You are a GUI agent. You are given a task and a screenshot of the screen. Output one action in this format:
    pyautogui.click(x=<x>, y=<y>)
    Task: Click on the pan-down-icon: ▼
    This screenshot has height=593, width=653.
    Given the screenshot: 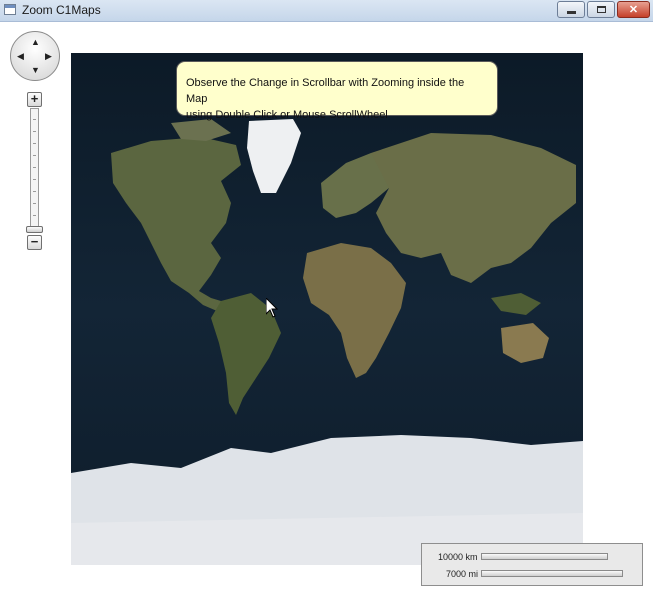 What is the action you would take?
    pyautogui.click(x=35, y=70)
    